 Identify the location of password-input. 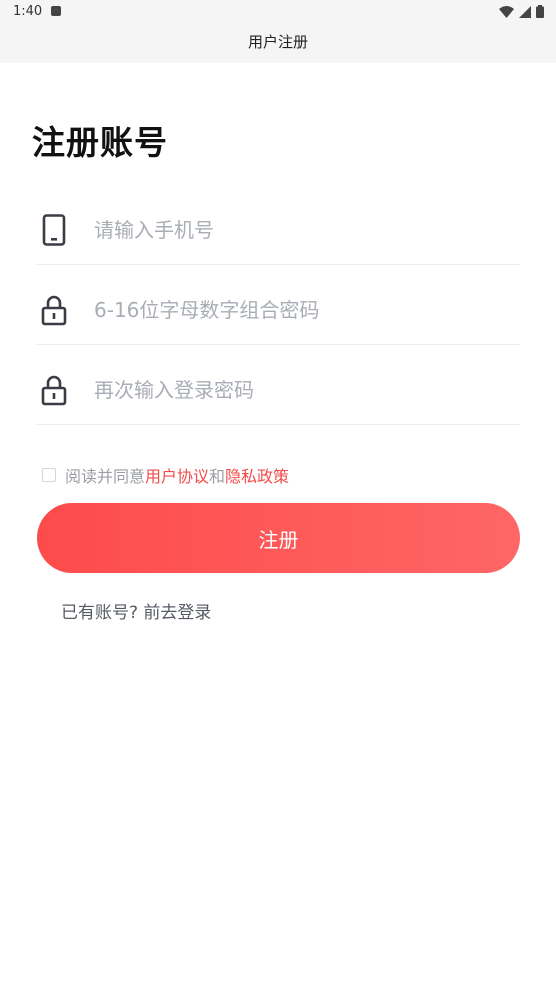
(294, 310).